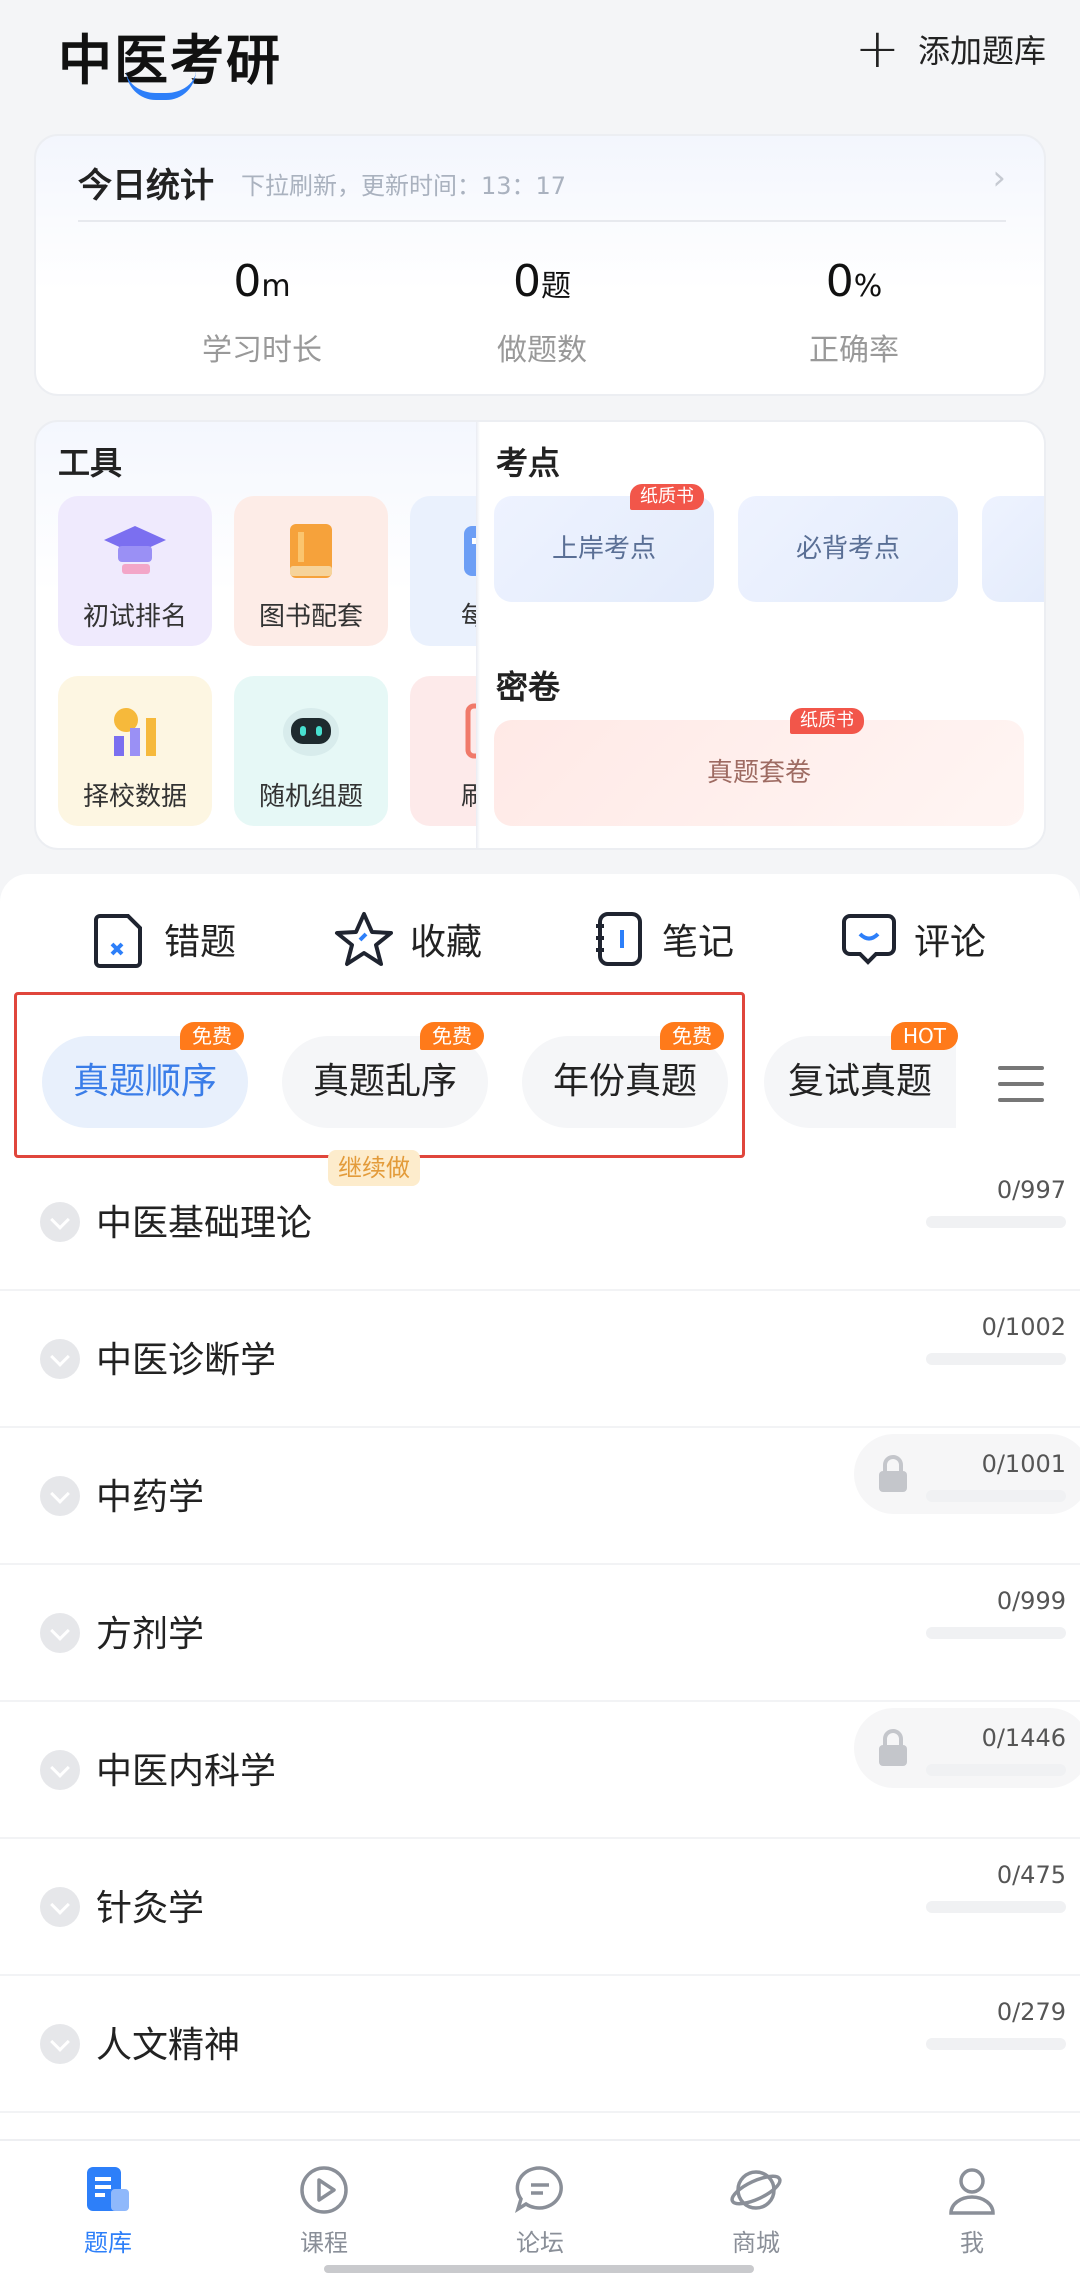 This screenshot has width=1080, height=2278. Describe the element at coordinates (999, 178) in the screenshot. I see `chevron-right-icon: ›` at that location.